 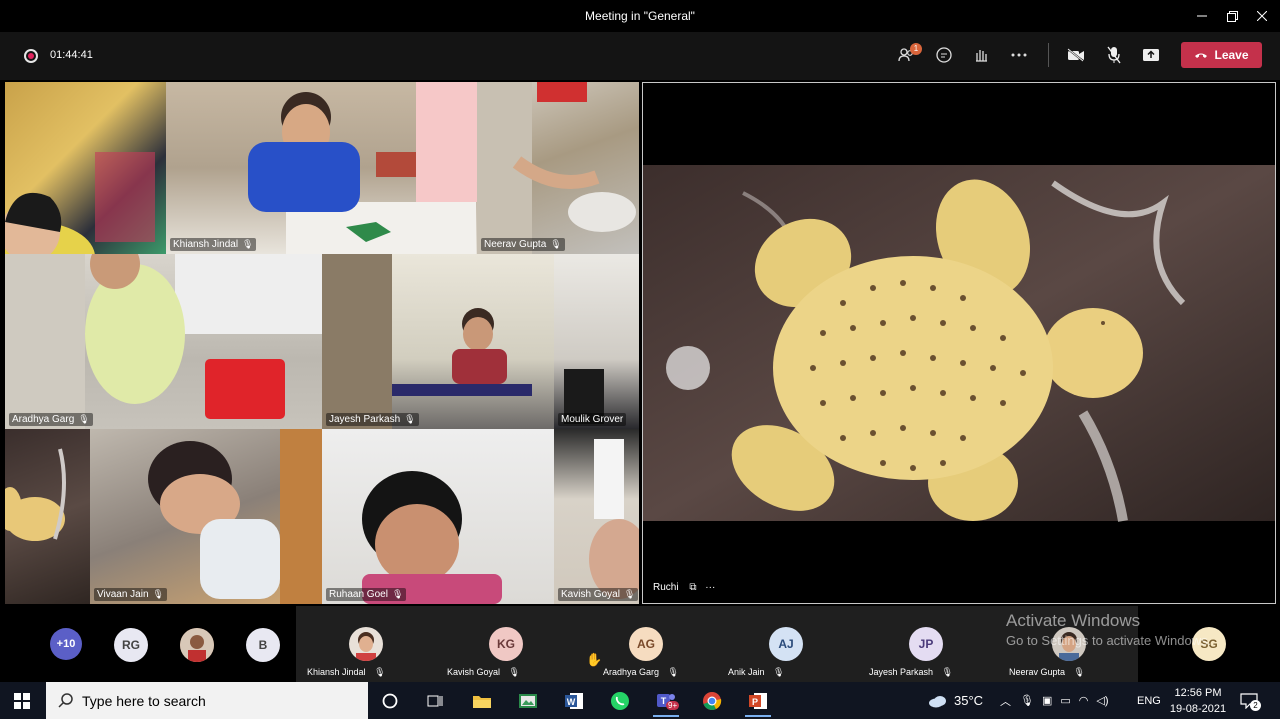 I want to click on avatar-jp: JP, so click(x=926, y=644).